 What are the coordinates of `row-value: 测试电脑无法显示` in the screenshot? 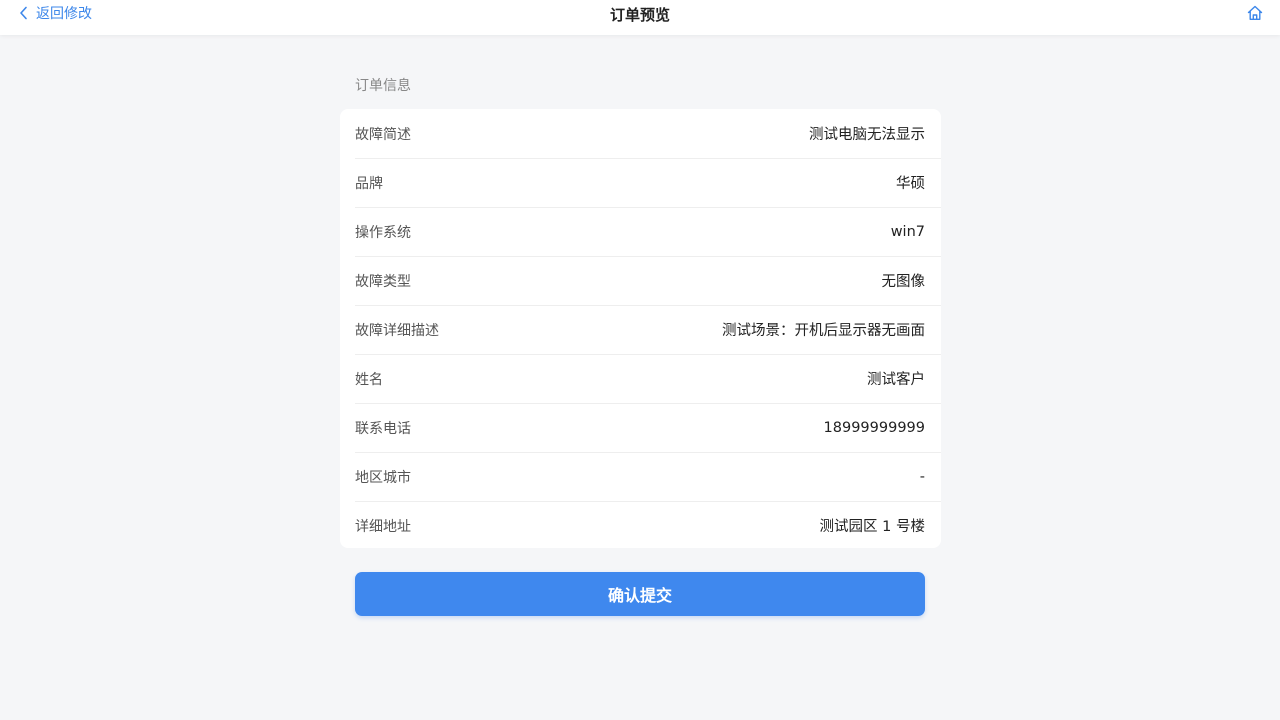 It's located at (867, 135).